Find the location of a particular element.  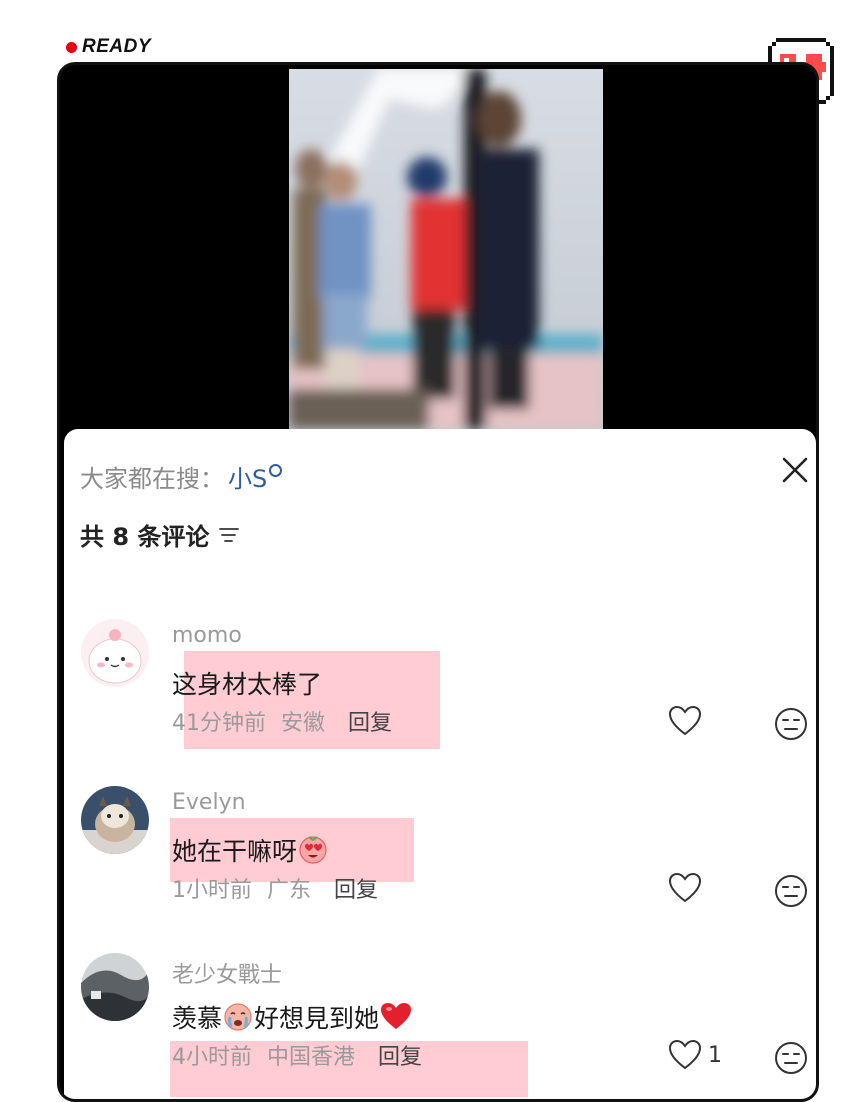

red-heart-emoji is located at coordinates (396, 1016).